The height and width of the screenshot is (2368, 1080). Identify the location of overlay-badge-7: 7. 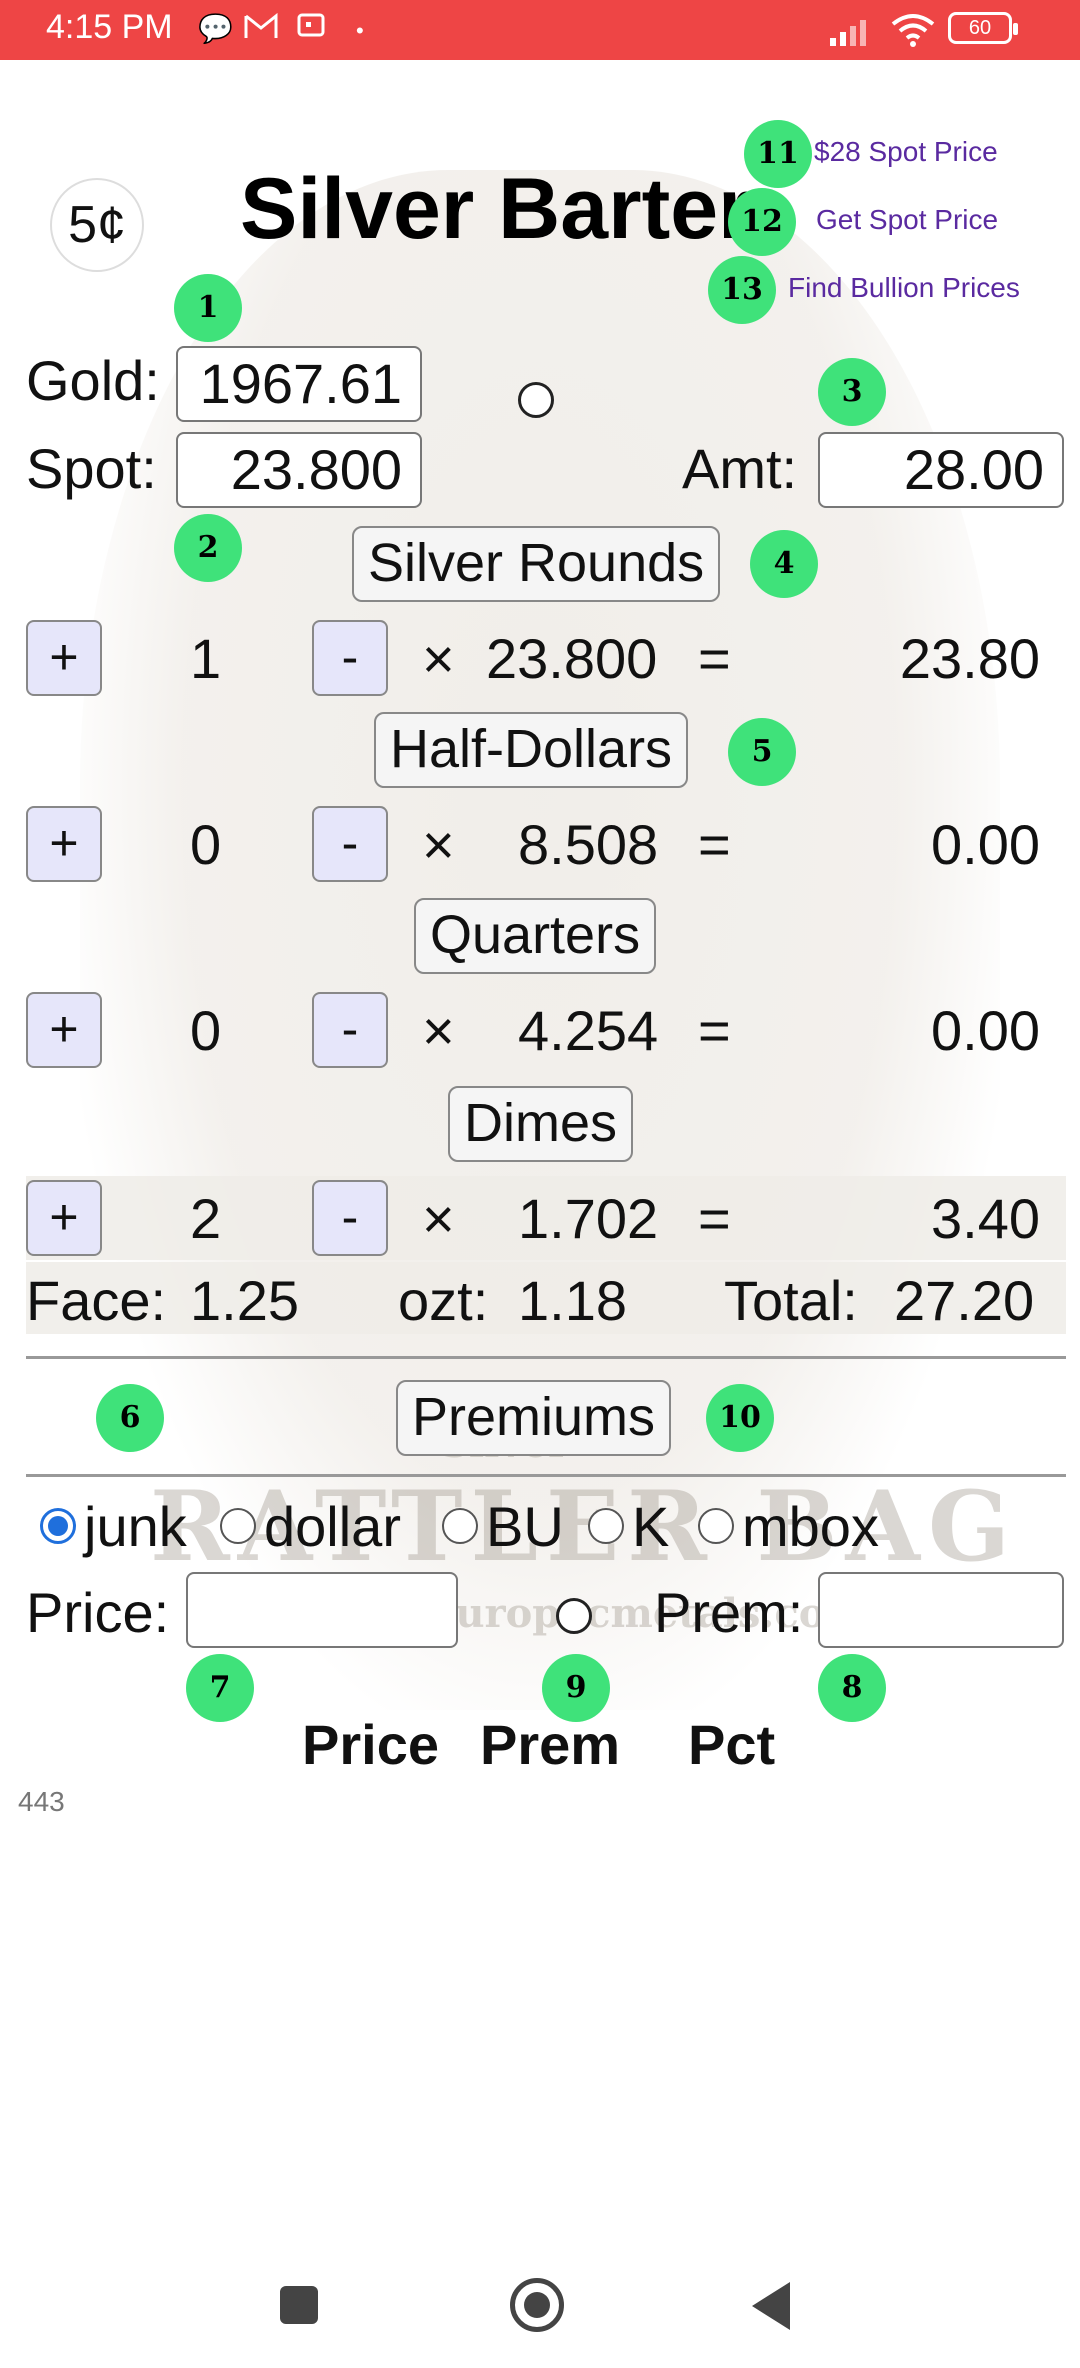
(220, 1688).